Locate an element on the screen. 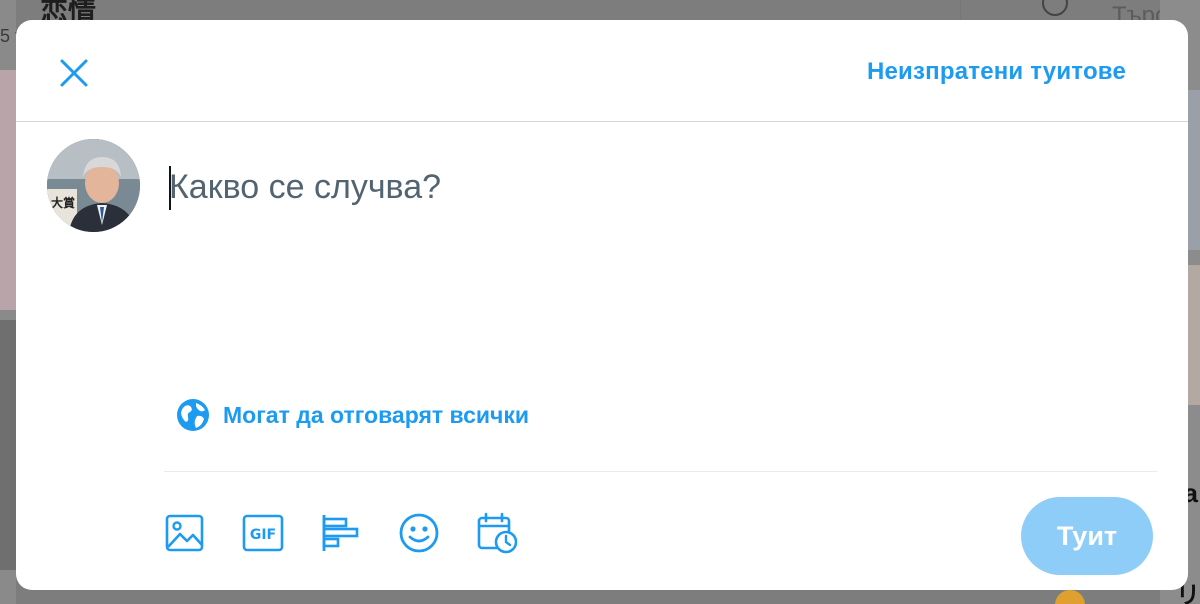 This screenshot has height=604, width=1200. emoji-button is located at coordinates (419, 533).